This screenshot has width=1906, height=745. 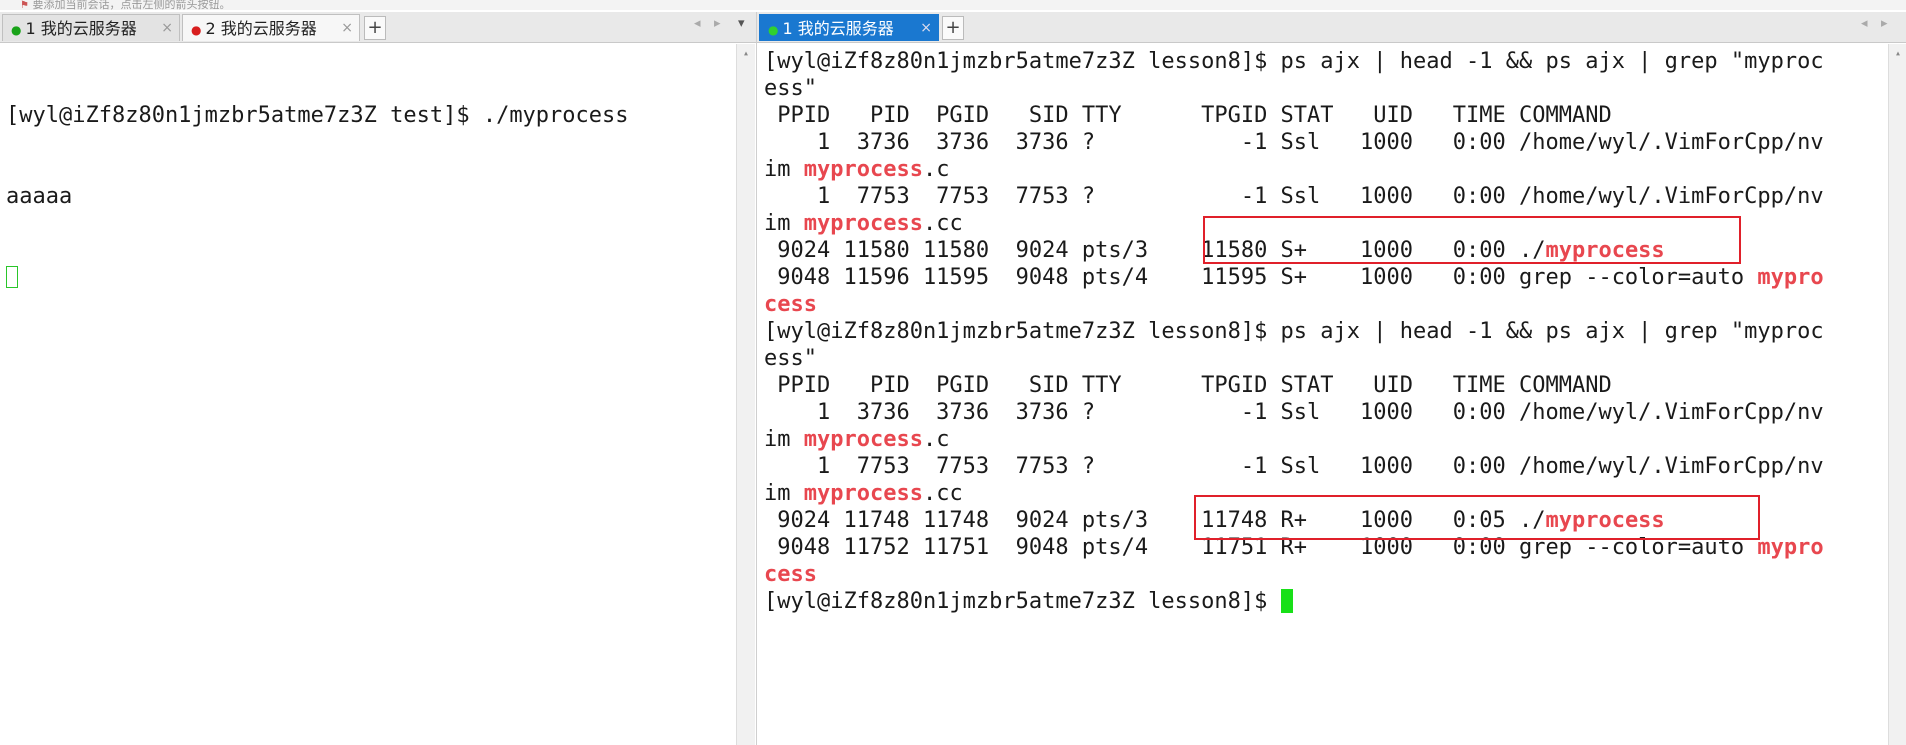 I want to click on terminal-line, so click(x=317, y=277).